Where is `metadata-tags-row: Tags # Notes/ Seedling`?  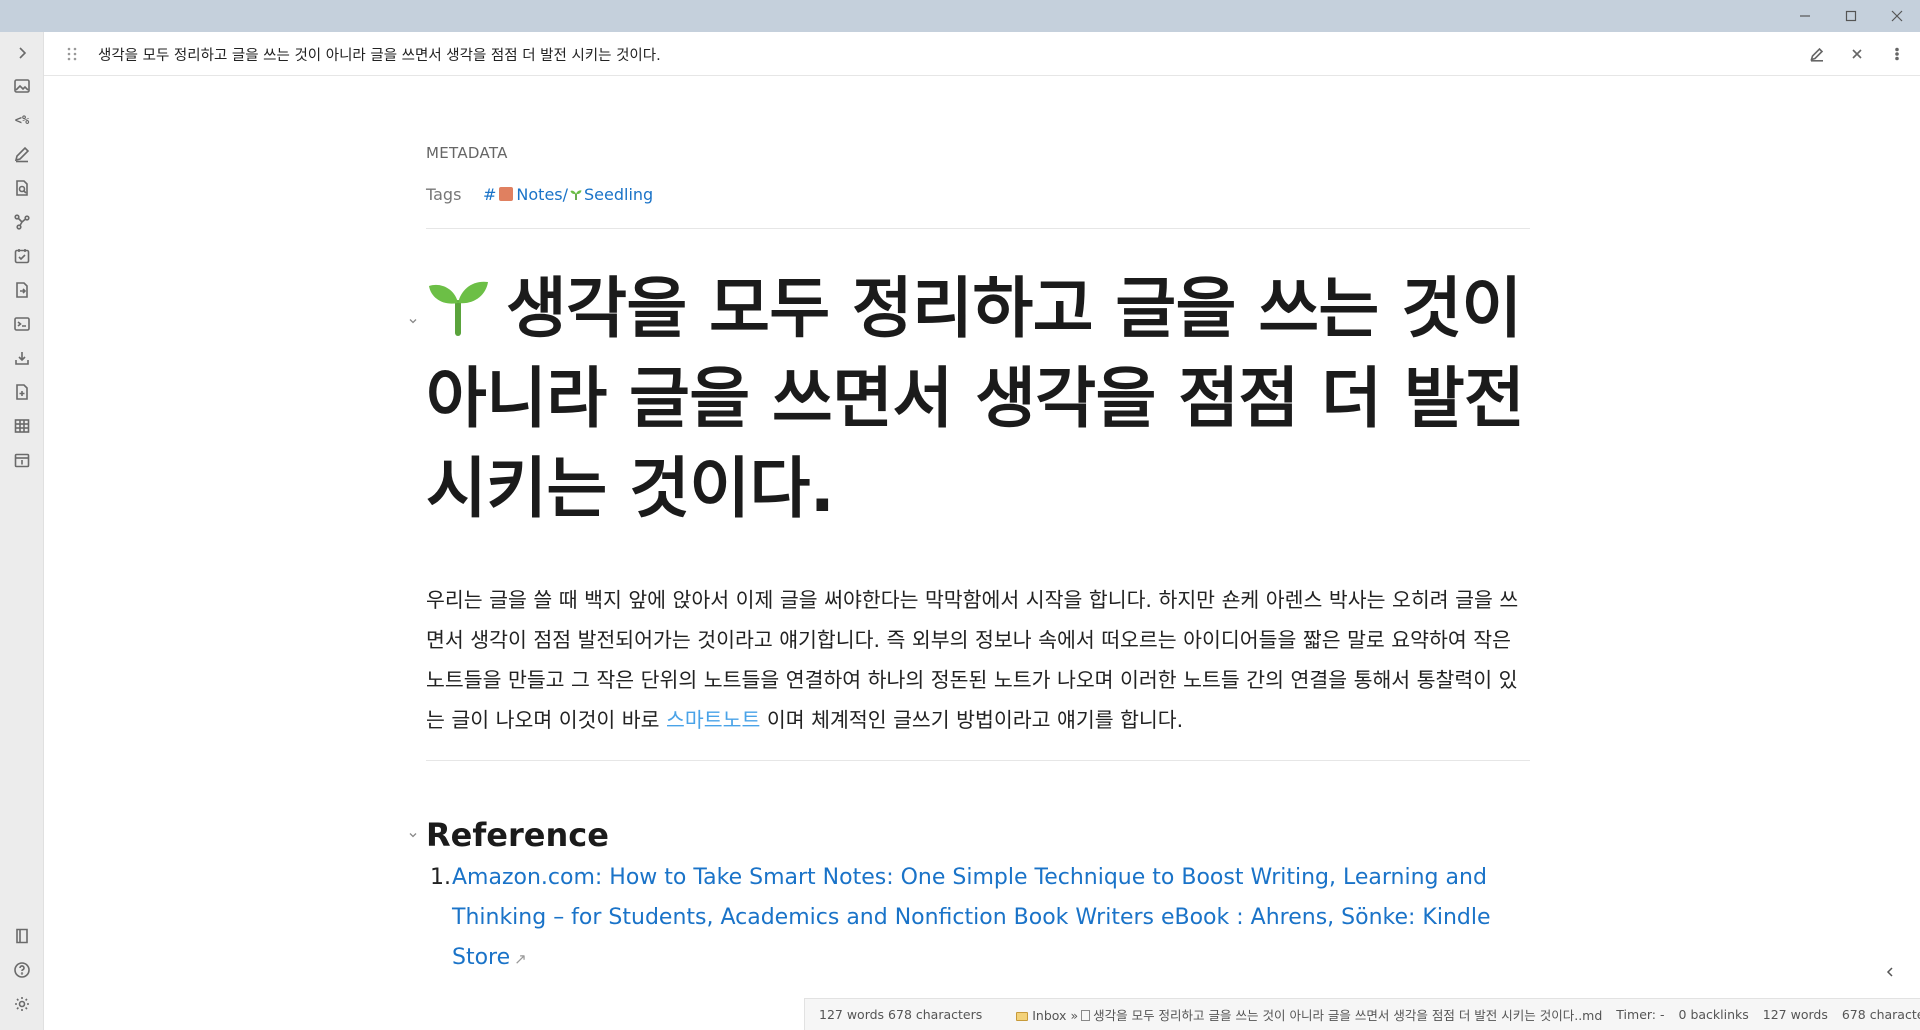
metadata-tags-row: Tags # Notes/ Seedling is located at coordinates (539, 194).